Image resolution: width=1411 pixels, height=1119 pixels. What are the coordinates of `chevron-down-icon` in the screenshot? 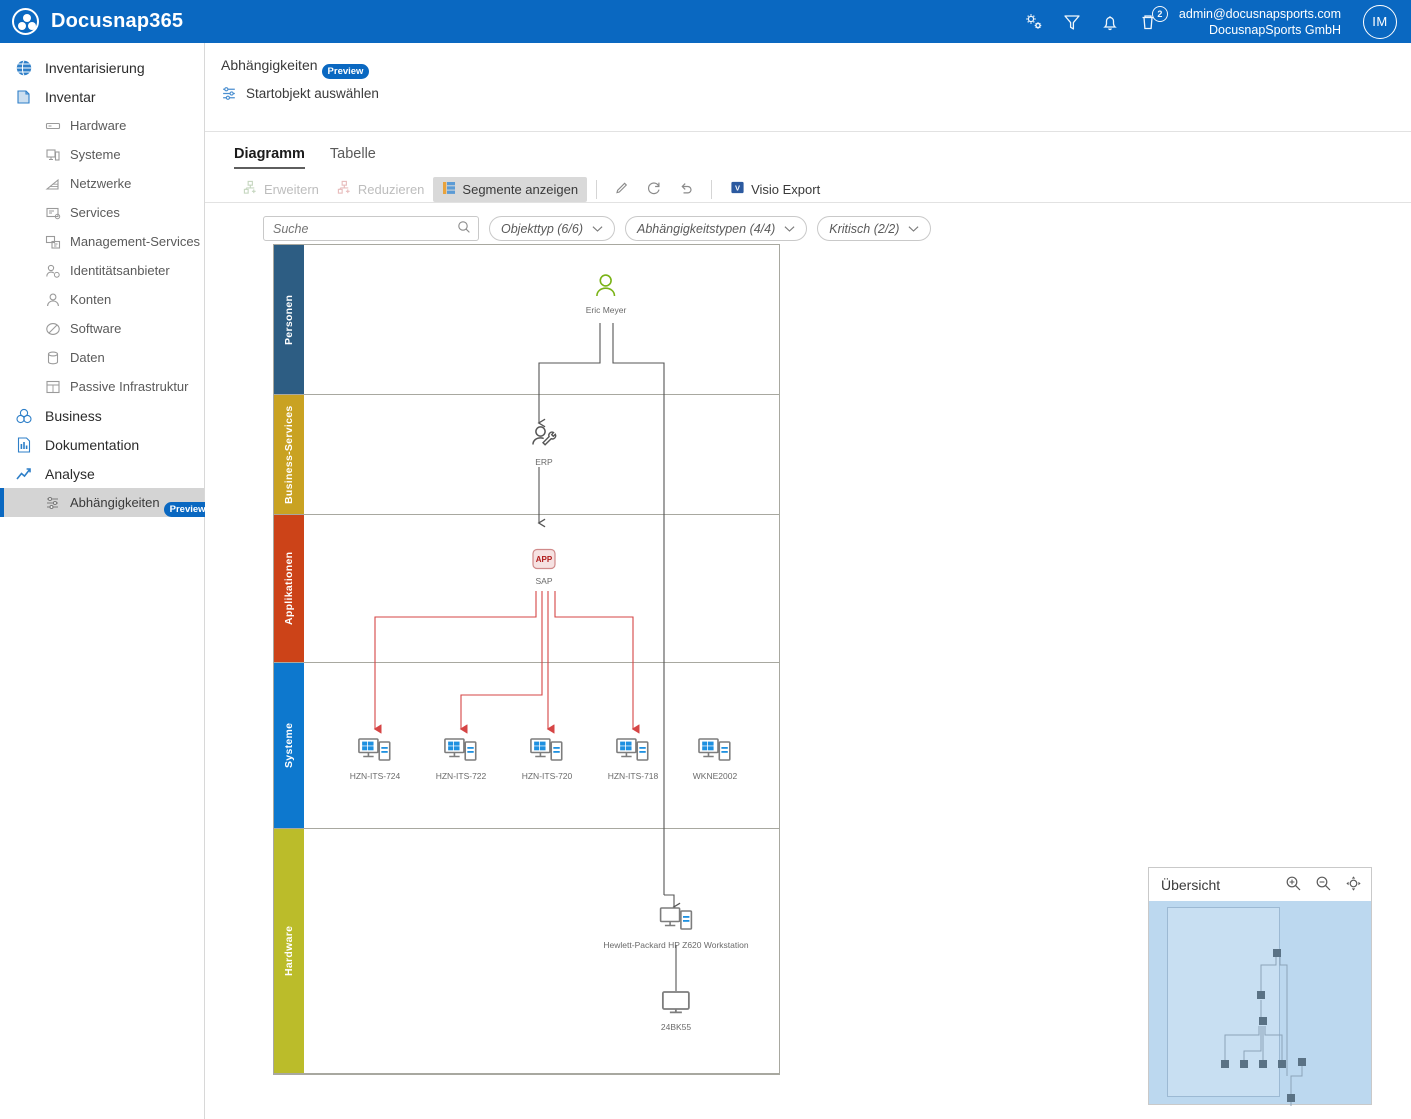 It's located at (913, 229).